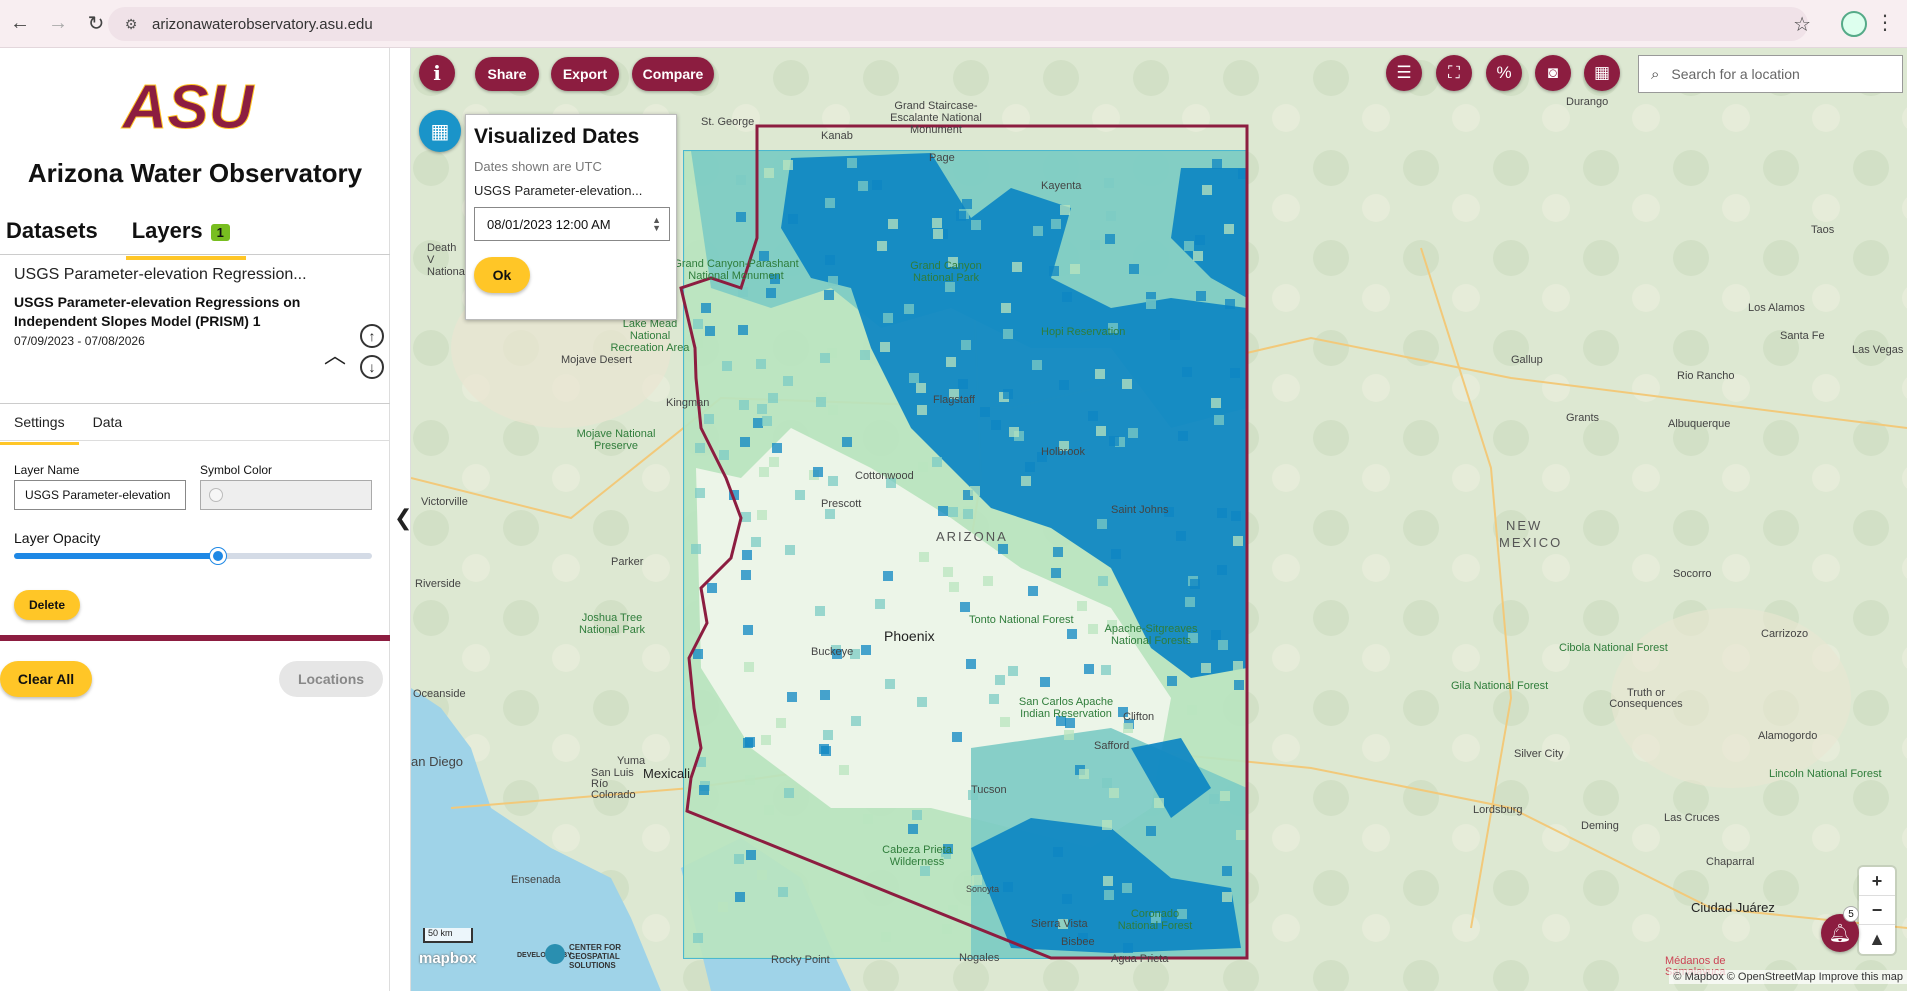 Image resolution: width=1907 pixels, height=991 pixels. Describe the element at coordinates (20, 24) in the screenshot. I see `back-icon: ←` at that location.